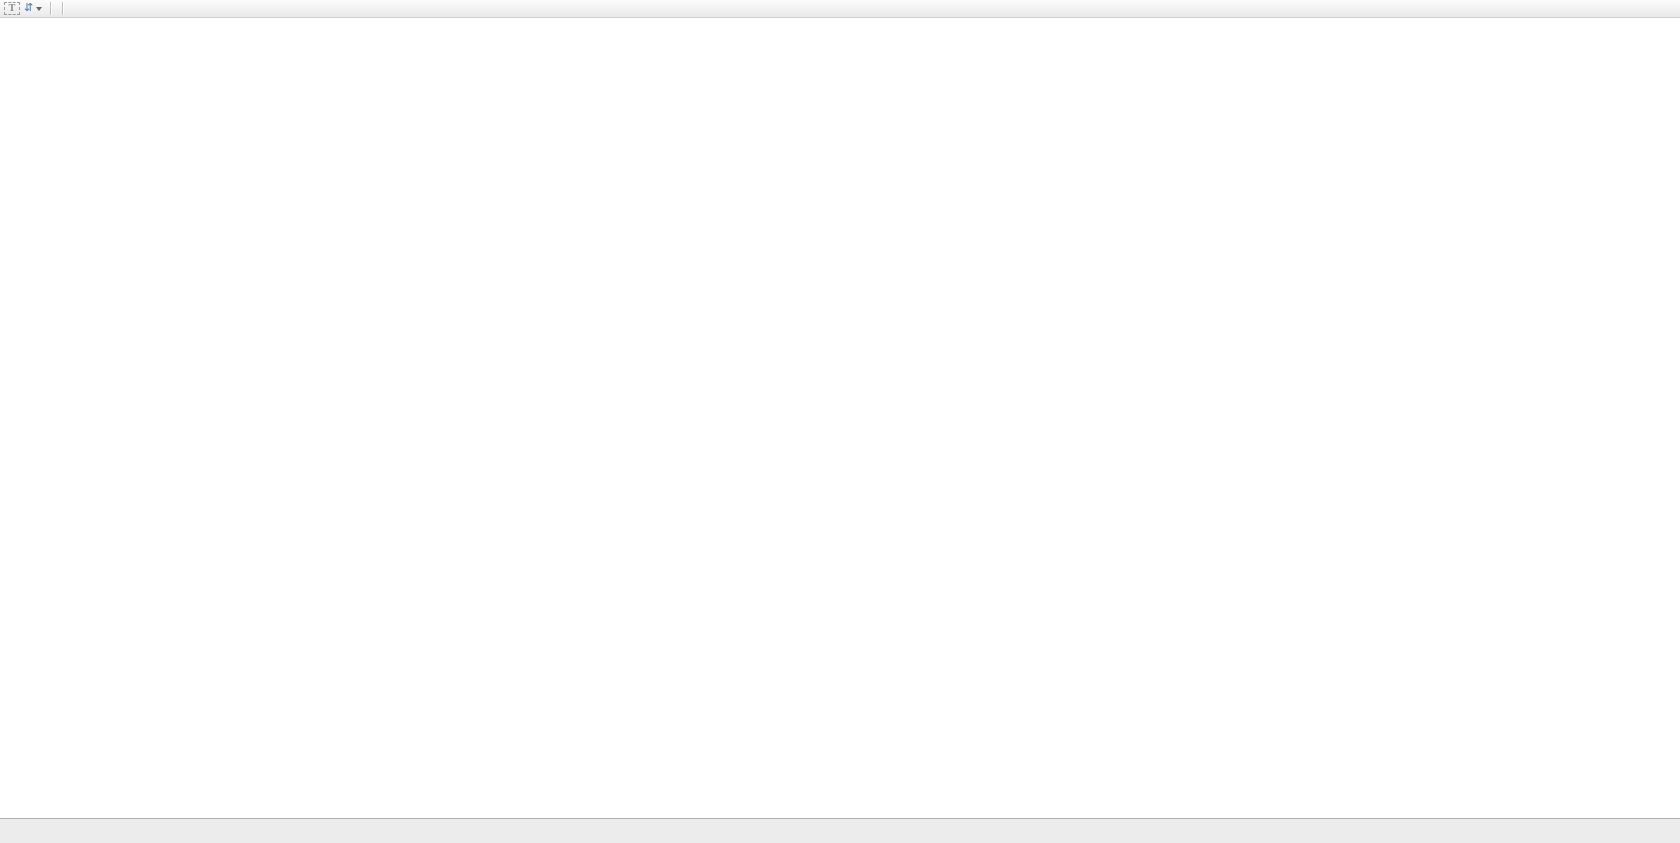 The height and width of the screenshot is (843, 1680). Describe the element at coordinates (840, 830) in the screenshot. I see `chart-tabs-bar` at that location.